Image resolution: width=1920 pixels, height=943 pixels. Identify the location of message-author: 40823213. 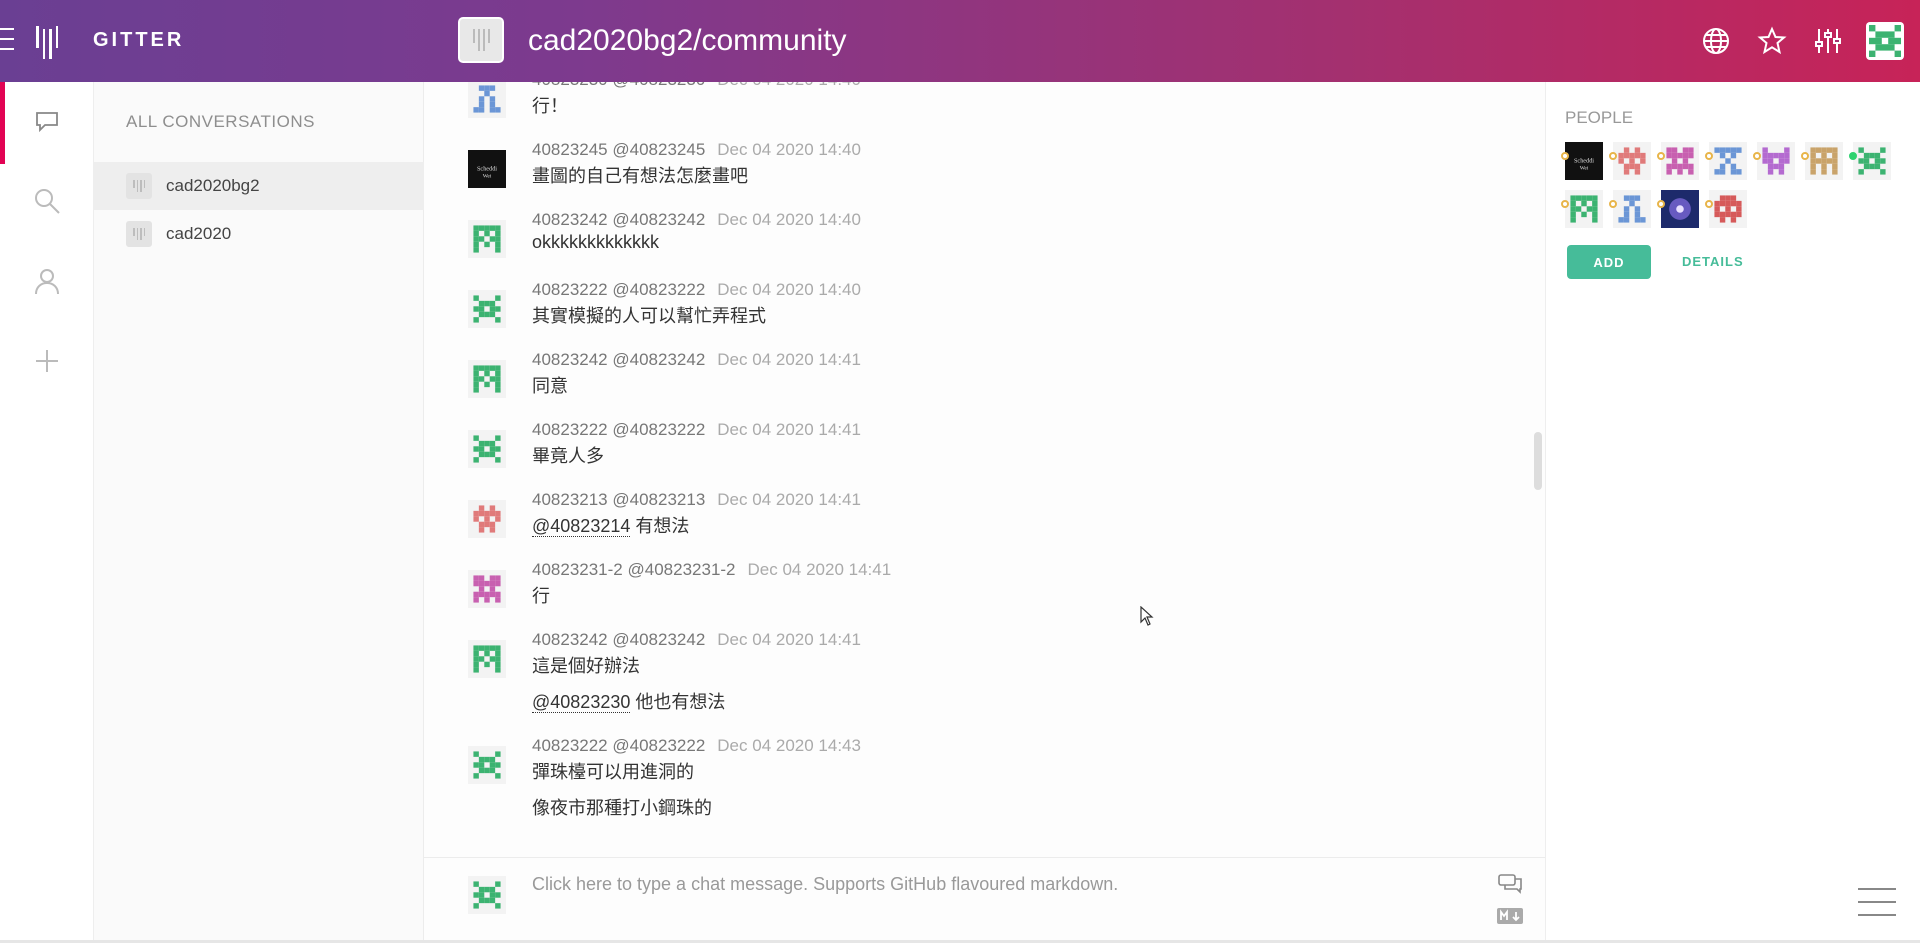
(570, 499).